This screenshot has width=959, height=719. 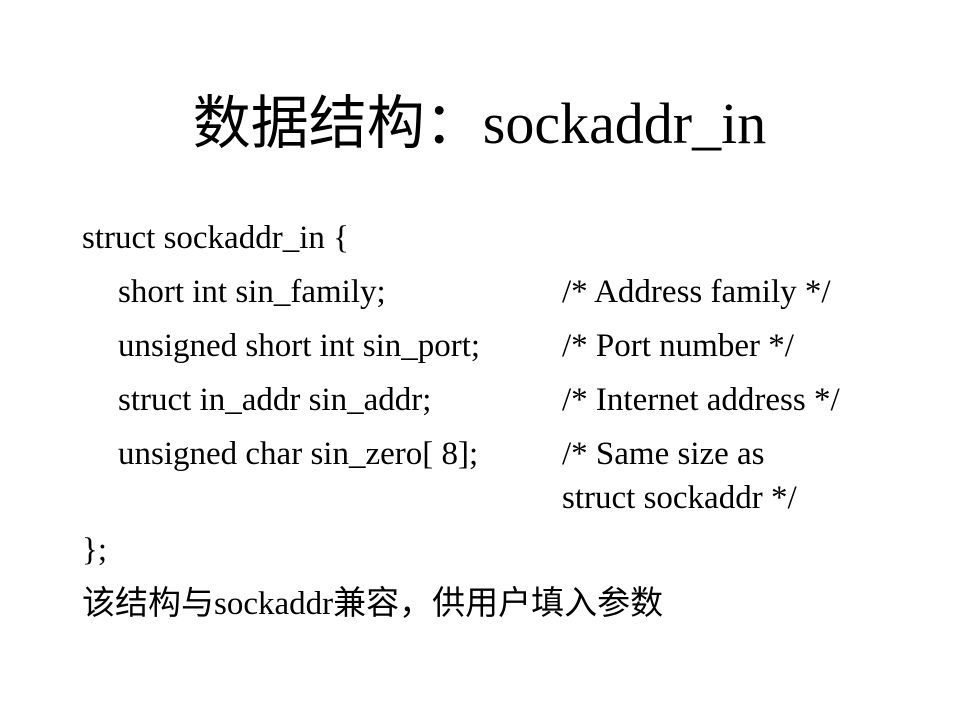 What do you see at coordinates (275, 400) in the screenshot?
I see `field-sin-addr: struct in_addr sin_addr;` at bounding box center [275, 400].